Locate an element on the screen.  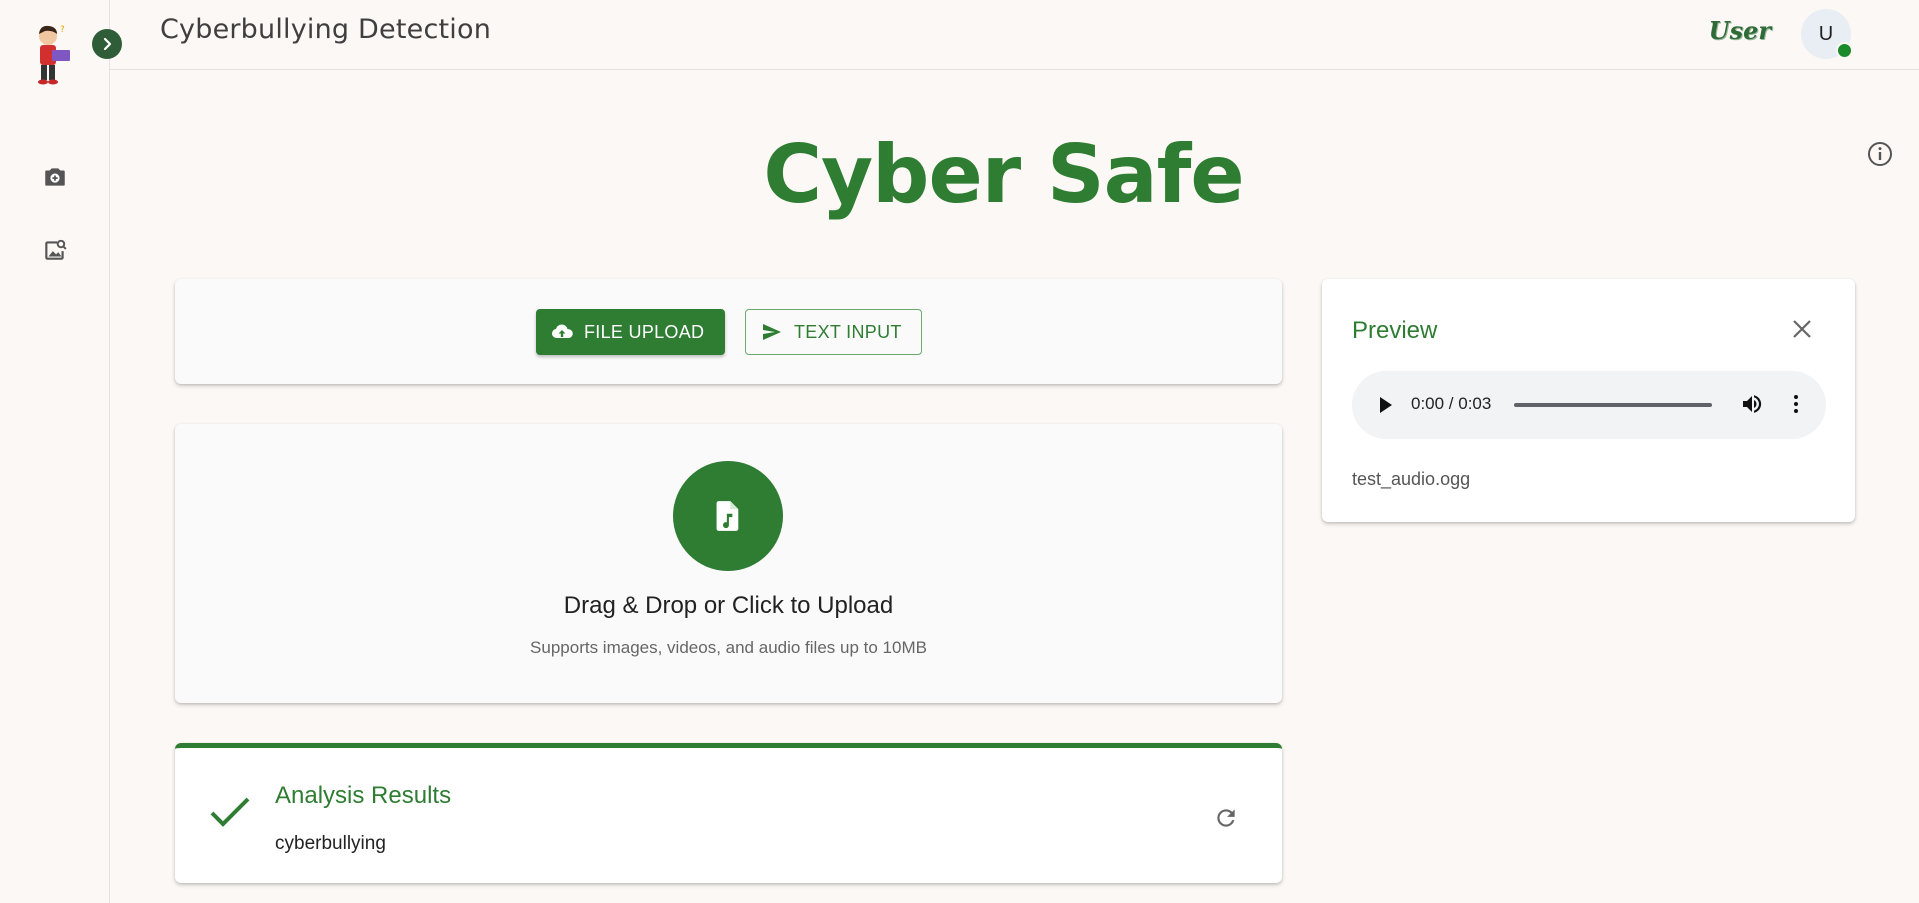
page-title: Cyber Safe is located at coordinates (1003, 174).